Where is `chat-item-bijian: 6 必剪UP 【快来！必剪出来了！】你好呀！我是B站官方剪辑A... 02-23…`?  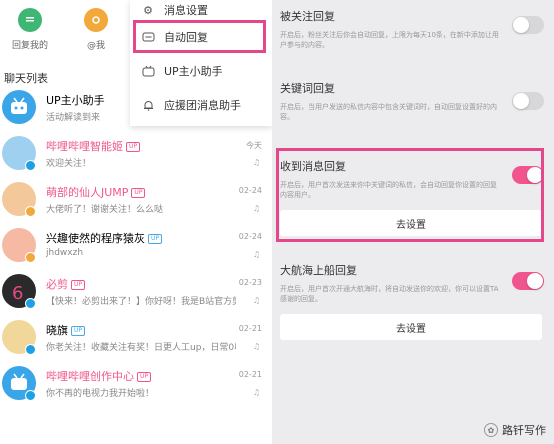 chat-item-bijian: 6 必剪UP 【快来！必剪出来了！】你好呀！我是B站官方剪辑A... 02-23… is located at coordinates (136, 293).